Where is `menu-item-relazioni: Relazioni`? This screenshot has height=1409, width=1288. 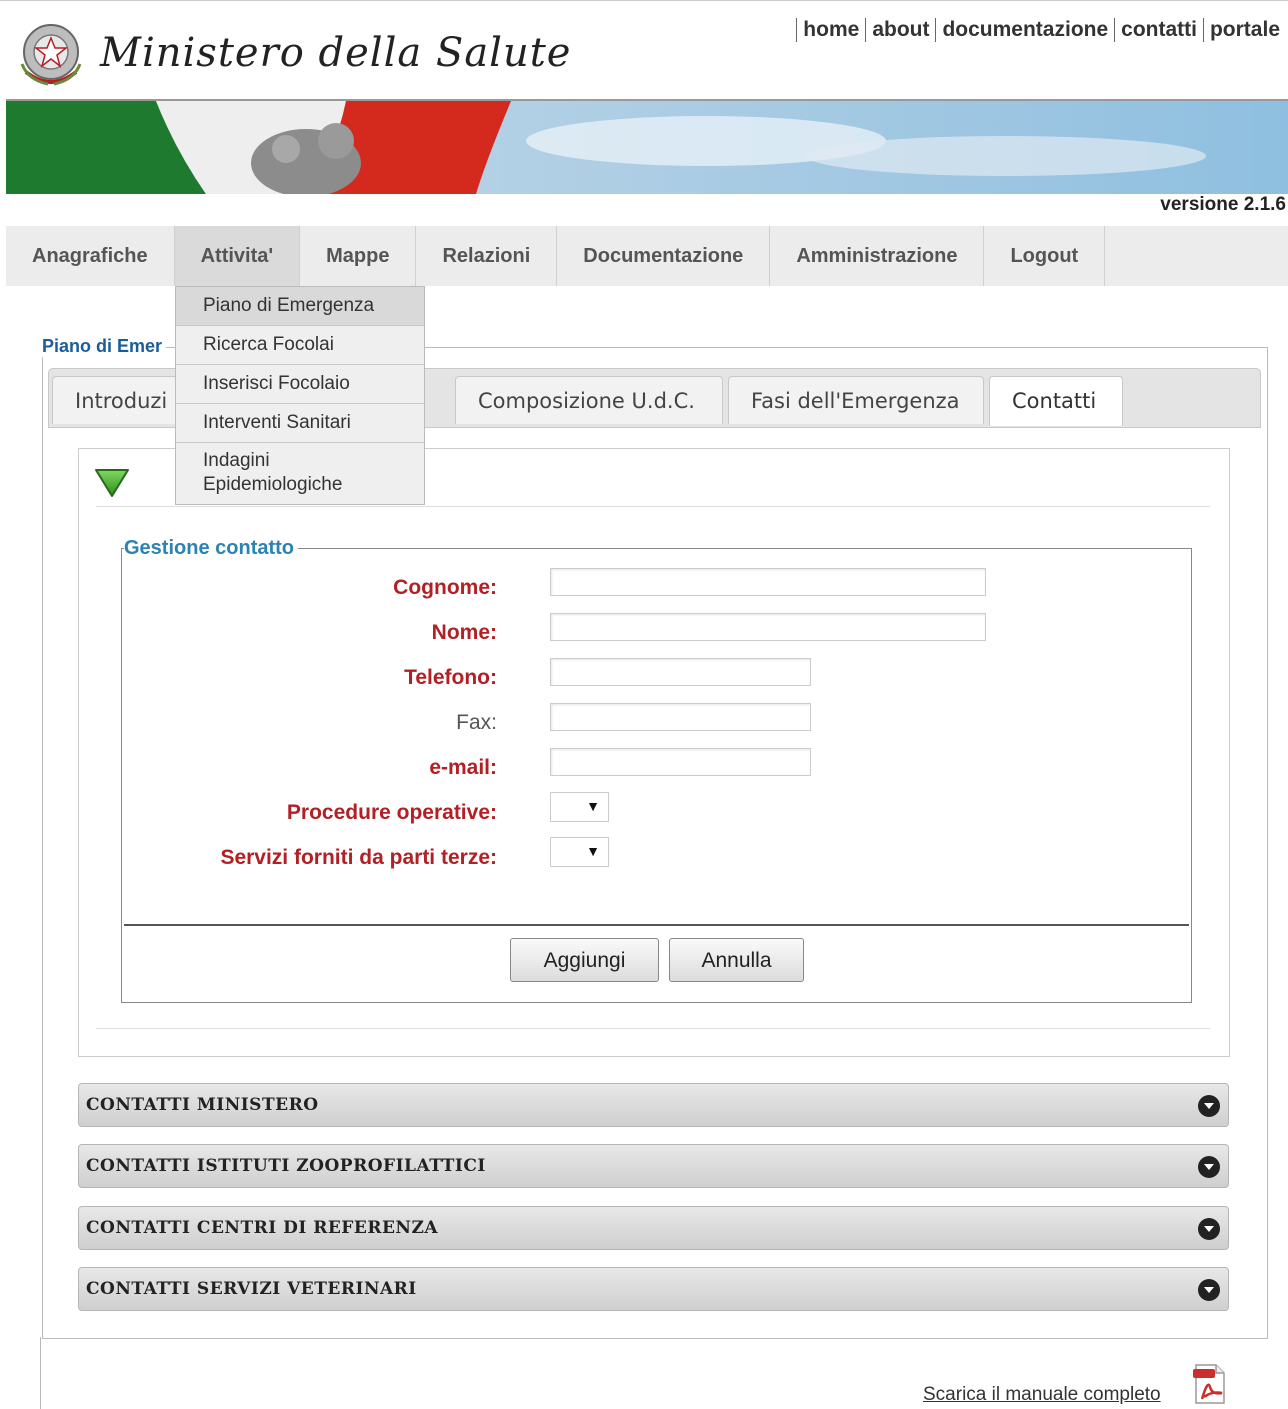
menu-item-relazioni: Relazioni is located at coordinates (487, 256).